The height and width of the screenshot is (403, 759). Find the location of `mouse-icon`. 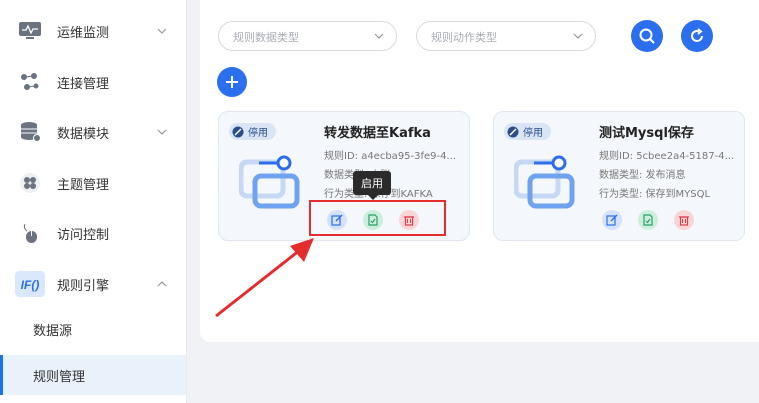

mouse-icon is located at coordinates (30, 233).